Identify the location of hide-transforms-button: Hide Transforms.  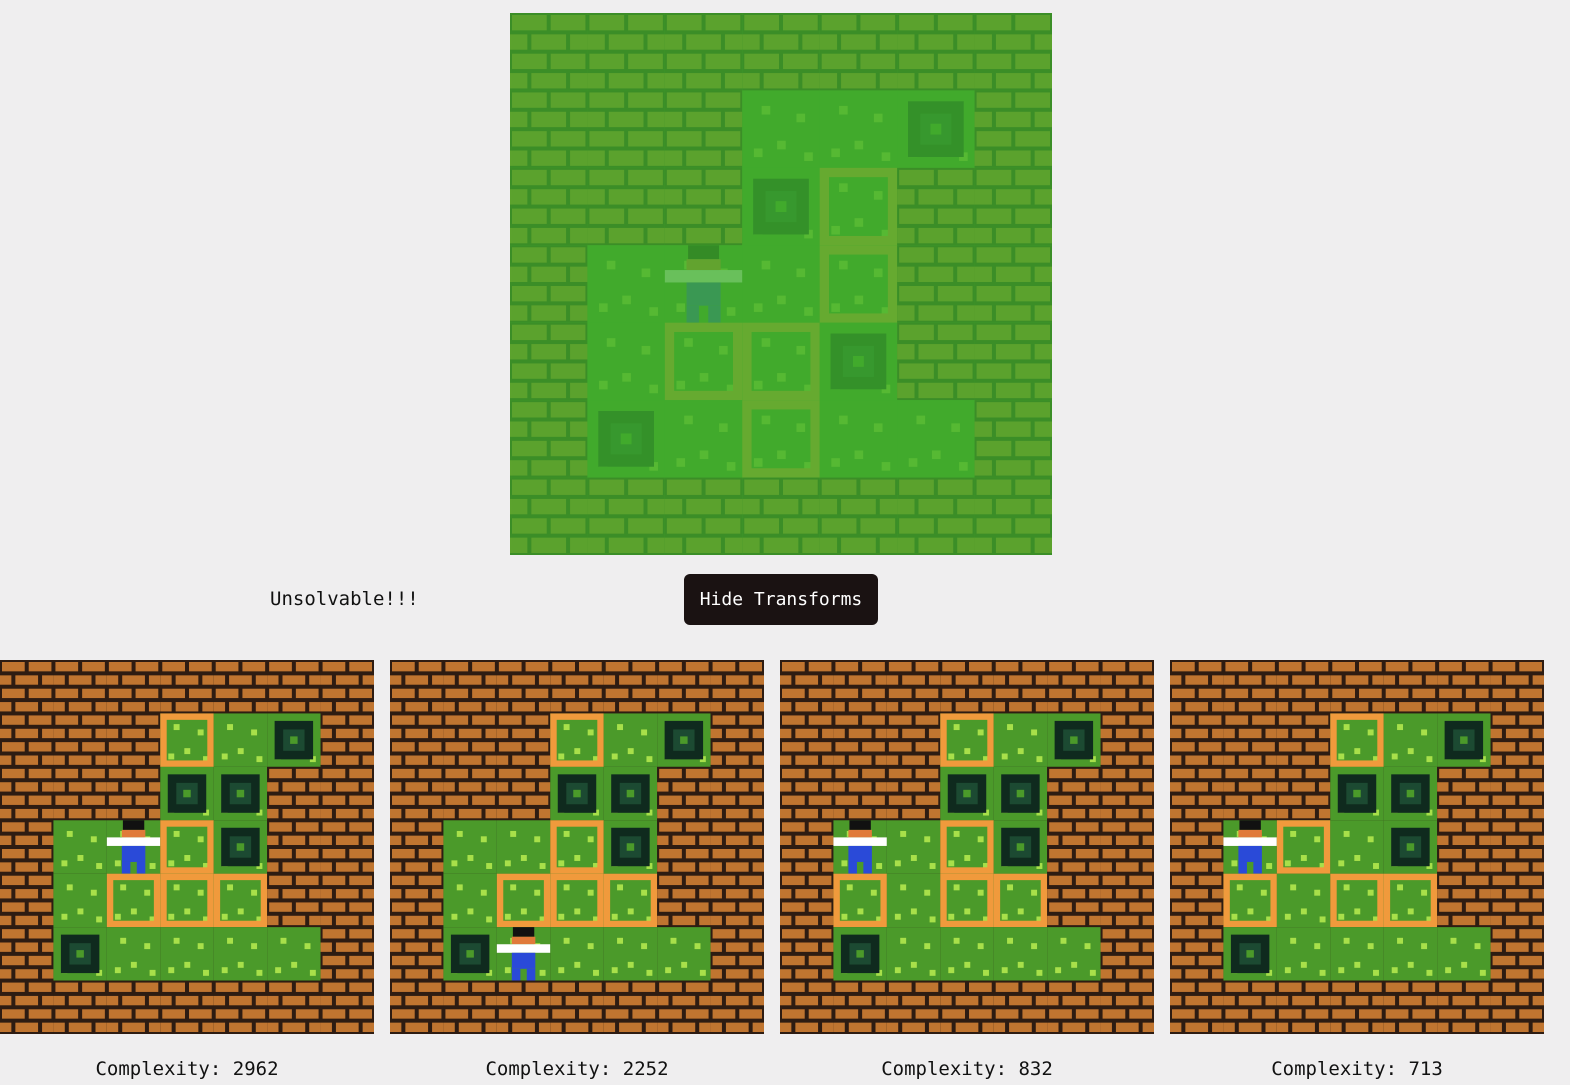
(781, 599).